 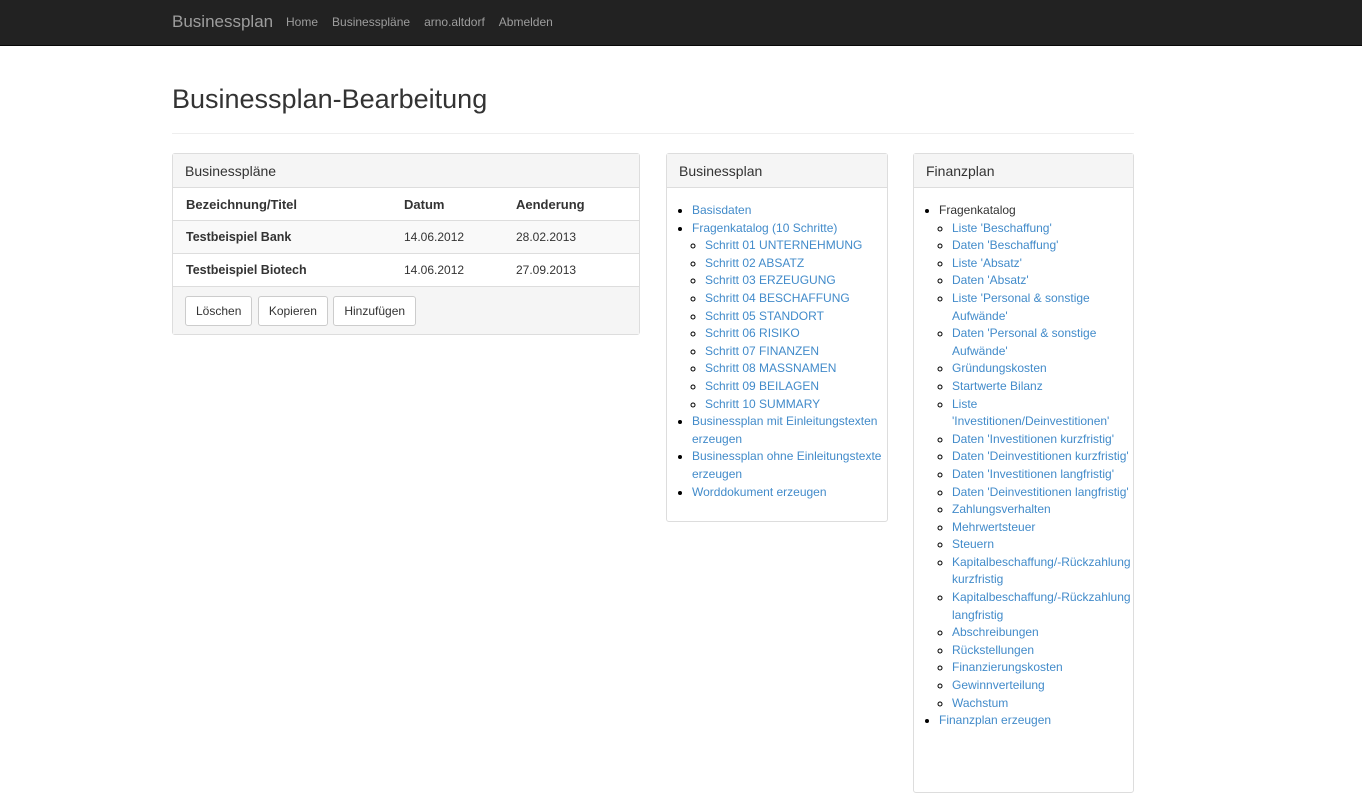 I want to click on list-item: Schritt 04 BESCHAFFUNG, so click(x=796, y=299).